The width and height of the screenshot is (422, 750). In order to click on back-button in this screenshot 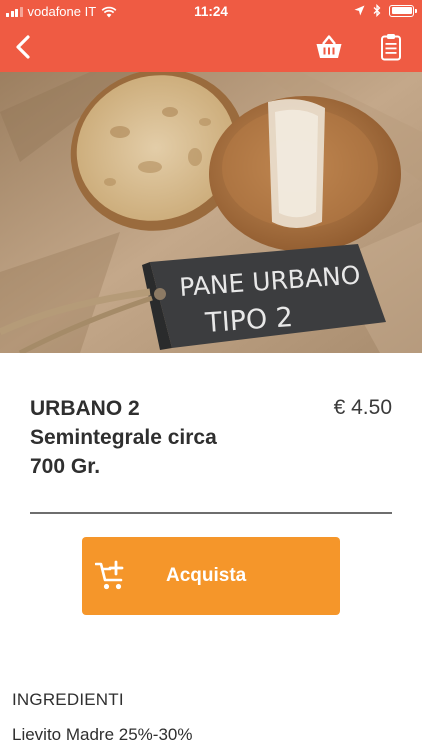, I will do `click(23, 47)`.